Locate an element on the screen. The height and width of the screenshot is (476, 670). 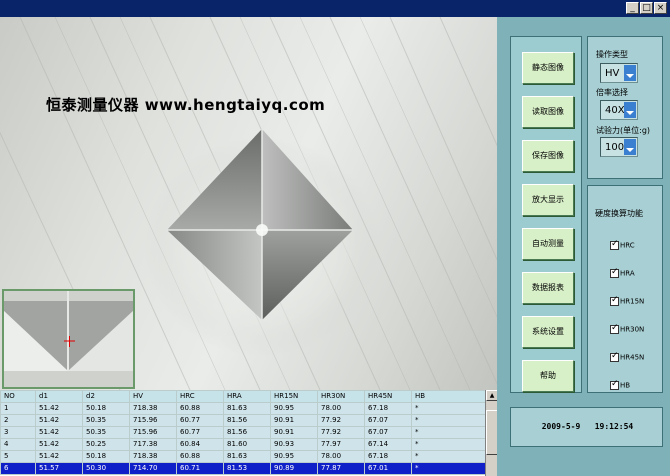
column-header: HRA is located at coordinates (247, 396).